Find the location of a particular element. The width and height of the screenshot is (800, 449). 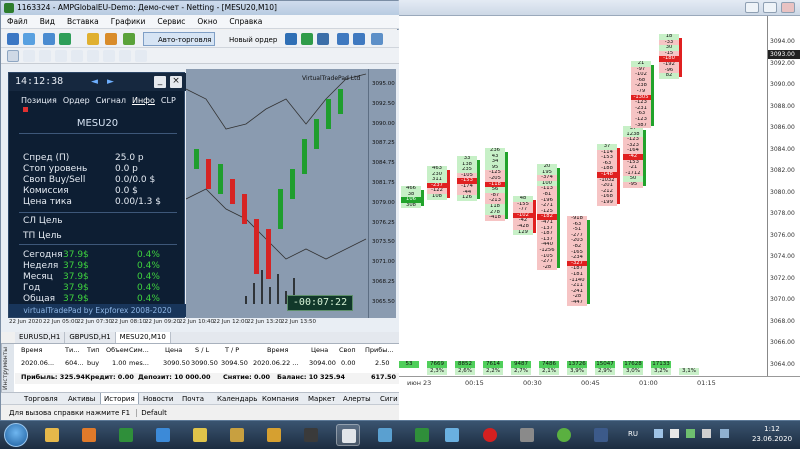

text-tool-icon is located at coordinates (125, 56).